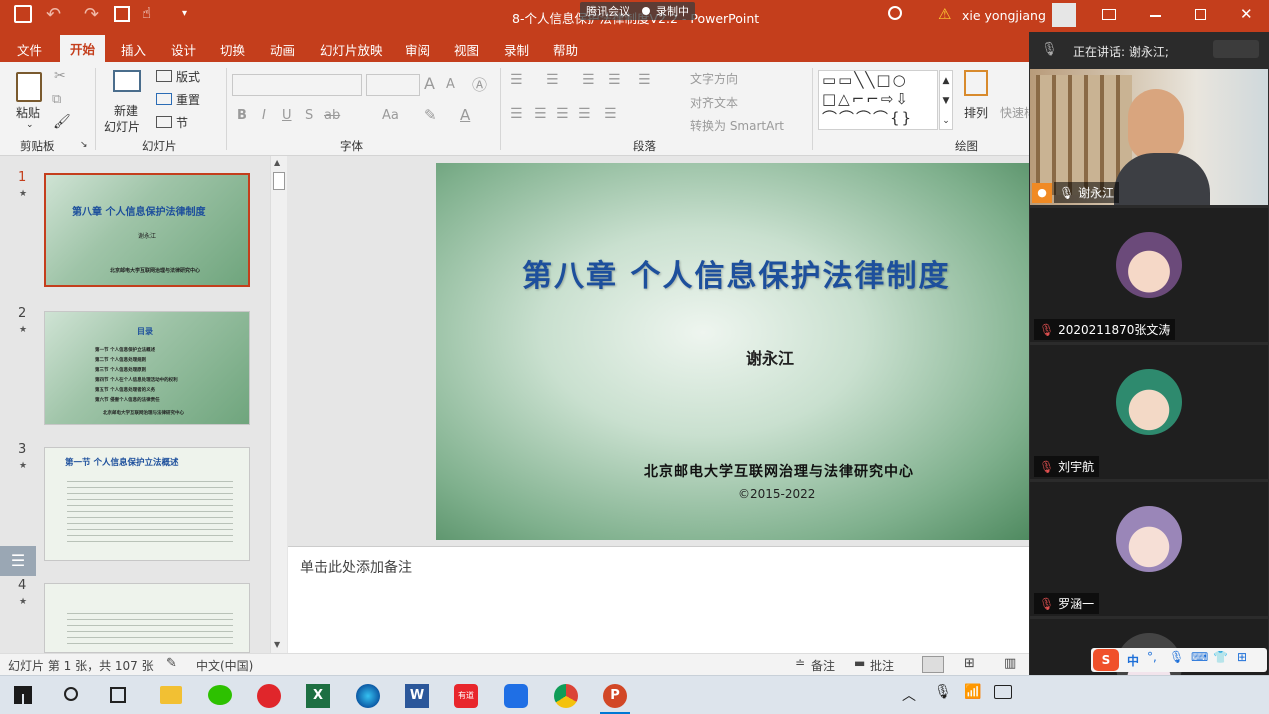 This screenshot has width=1269, height=714. I want to click on wechat-icon, so click(220, 695).